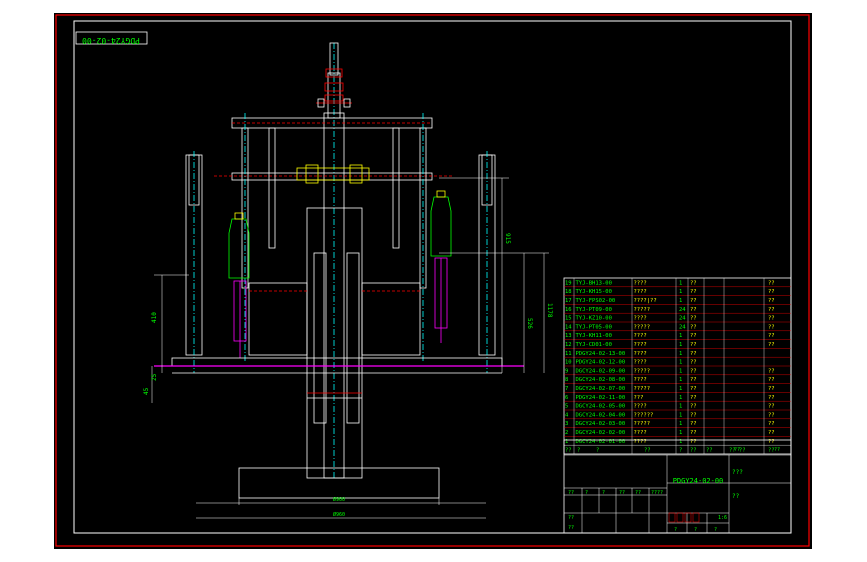 The height and width of the screenshot is (562, 867). I want to click on title-header-4: ??, so click(622, 493).